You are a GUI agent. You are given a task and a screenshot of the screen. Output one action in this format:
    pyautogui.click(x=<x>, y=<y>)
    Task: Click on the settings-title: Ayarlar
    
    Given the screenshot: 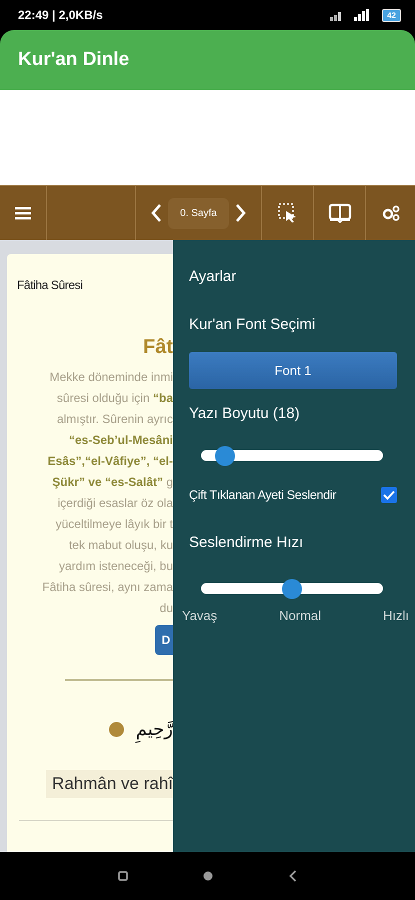 What is the action you would take?
    pyautogui.click(x=213, y=276)
    